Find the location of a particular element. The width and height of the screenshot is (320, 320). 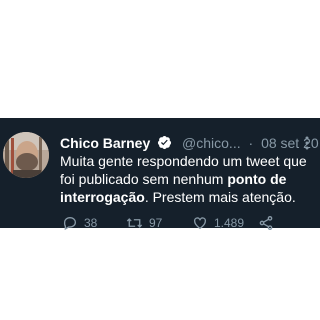

retweet-icon is located at coordinates (134, 223).